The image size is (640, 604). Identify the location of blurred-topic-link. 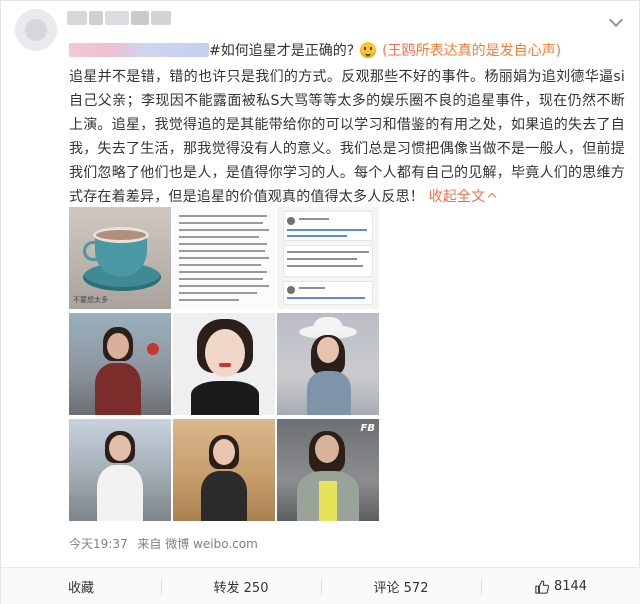
(139, 50).